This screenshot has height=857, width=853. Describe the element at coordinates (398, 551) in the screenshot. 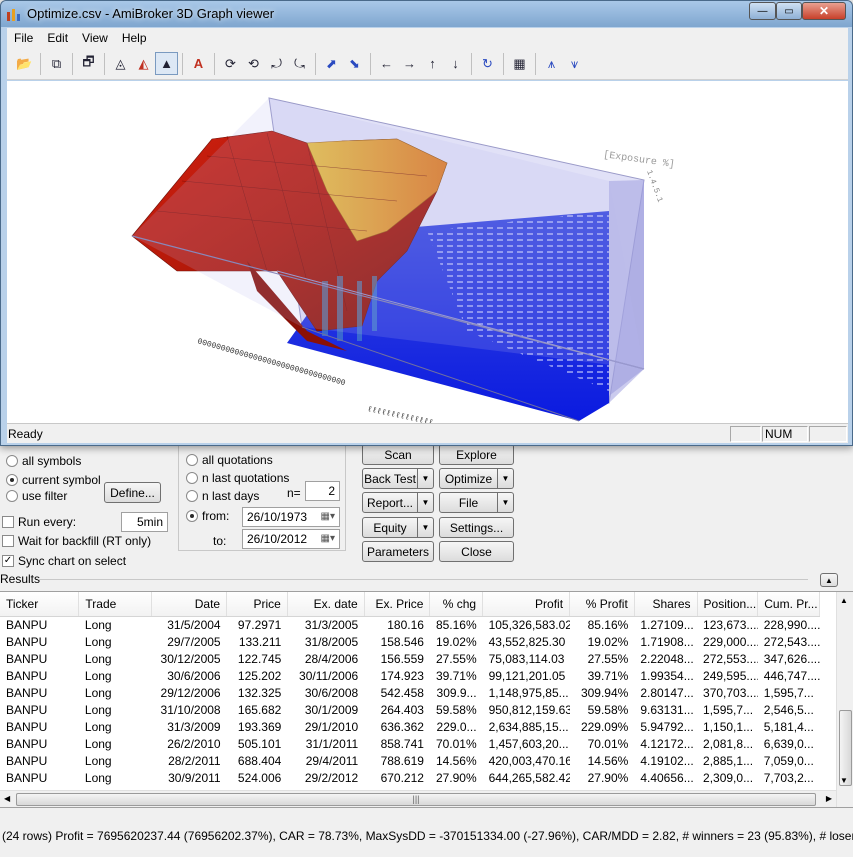

I see `parameters-button: Parameters` at that location.